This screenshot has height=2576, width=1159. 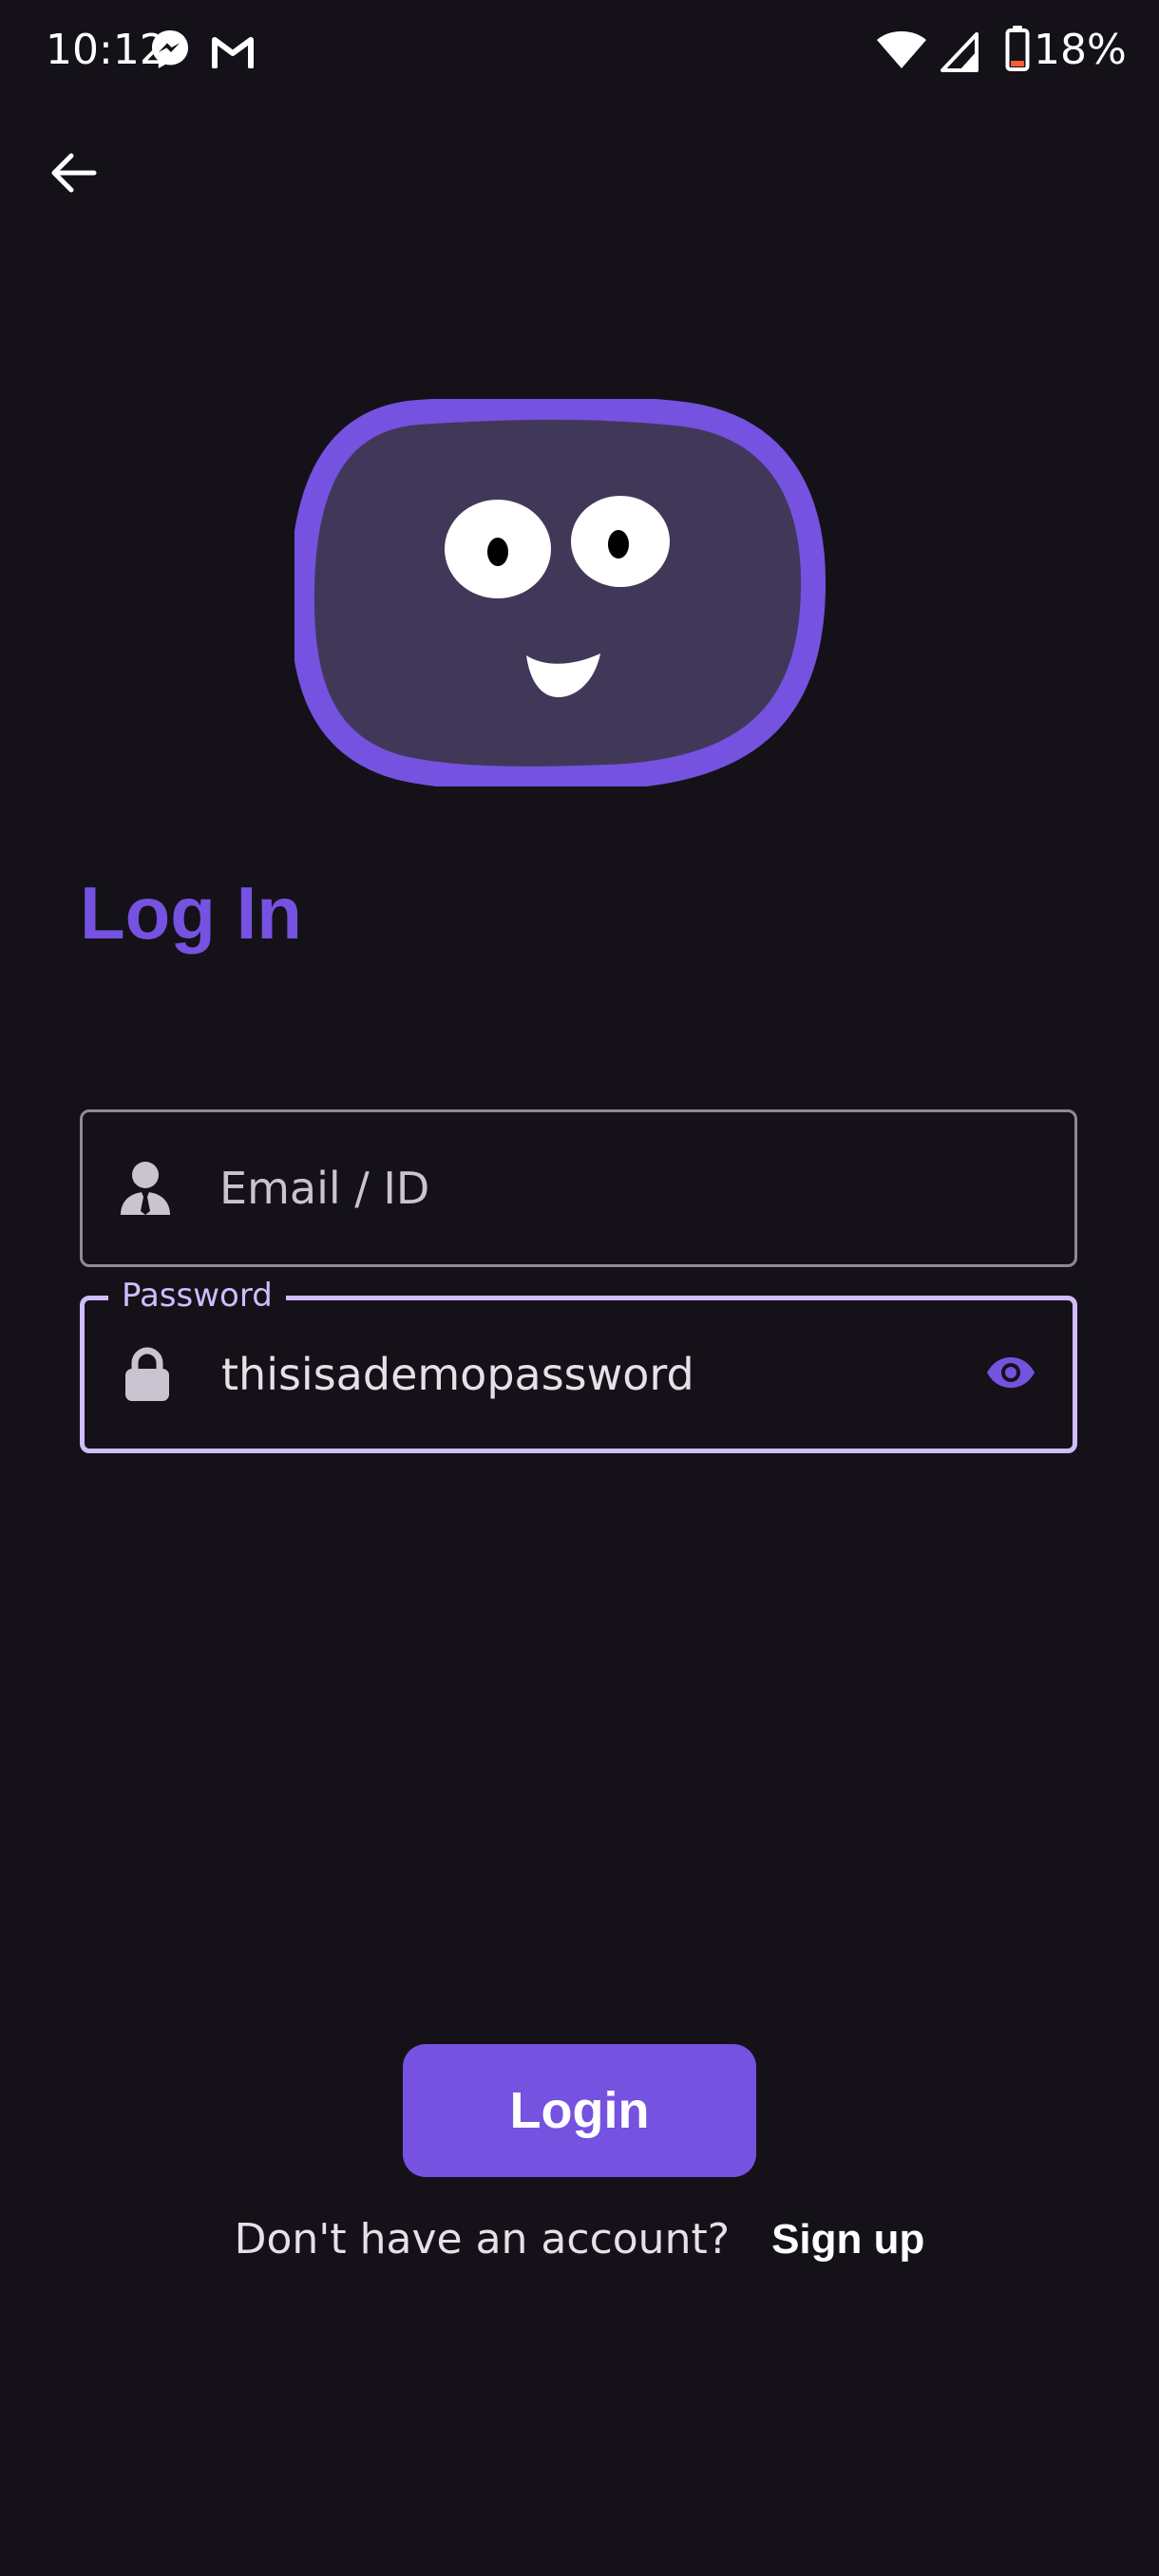 What do you see at coordinates (557, 592) in the screenshot?
I see `mascot-logo` at bounding box center [557, 592].